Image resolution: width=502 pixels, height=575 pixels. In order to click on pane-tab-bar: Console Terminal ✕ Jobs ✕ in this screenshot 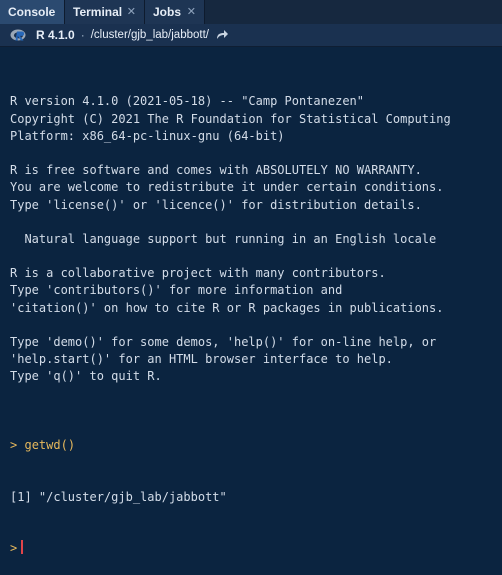, I will do `click(251, 12)`.